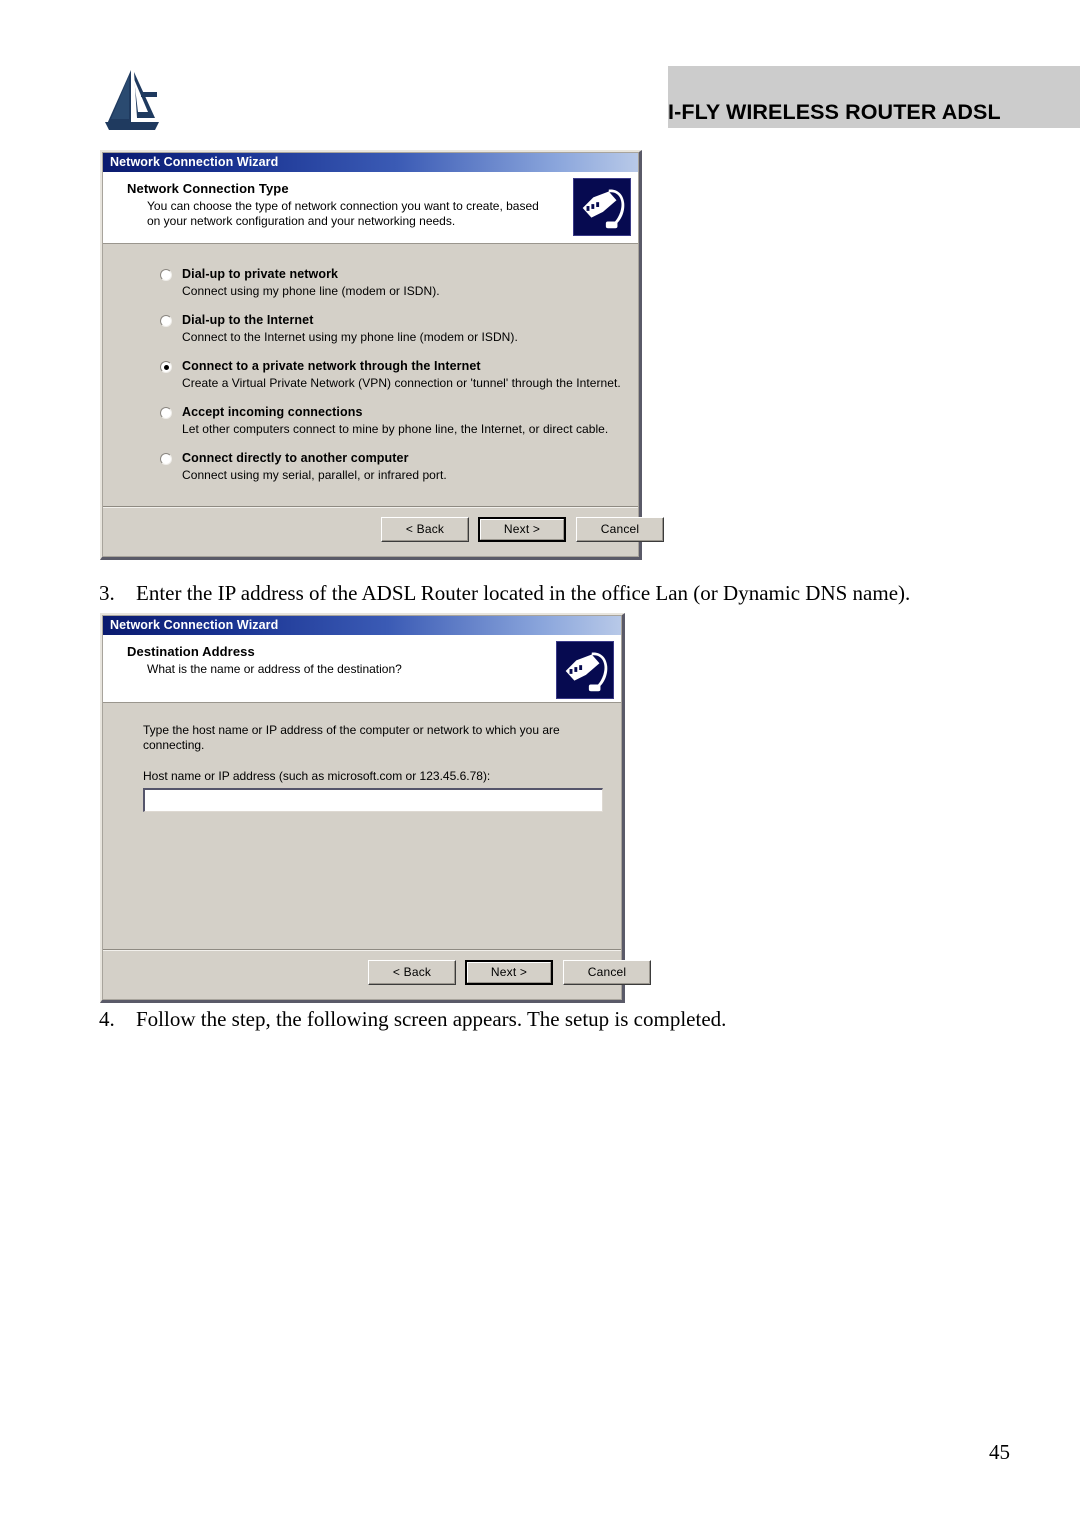  Describe the element at coordinates (874, 97) in the screenshot. I see `header-banner: I-FLY WIRELESS ROUTER ADSL` at that location.